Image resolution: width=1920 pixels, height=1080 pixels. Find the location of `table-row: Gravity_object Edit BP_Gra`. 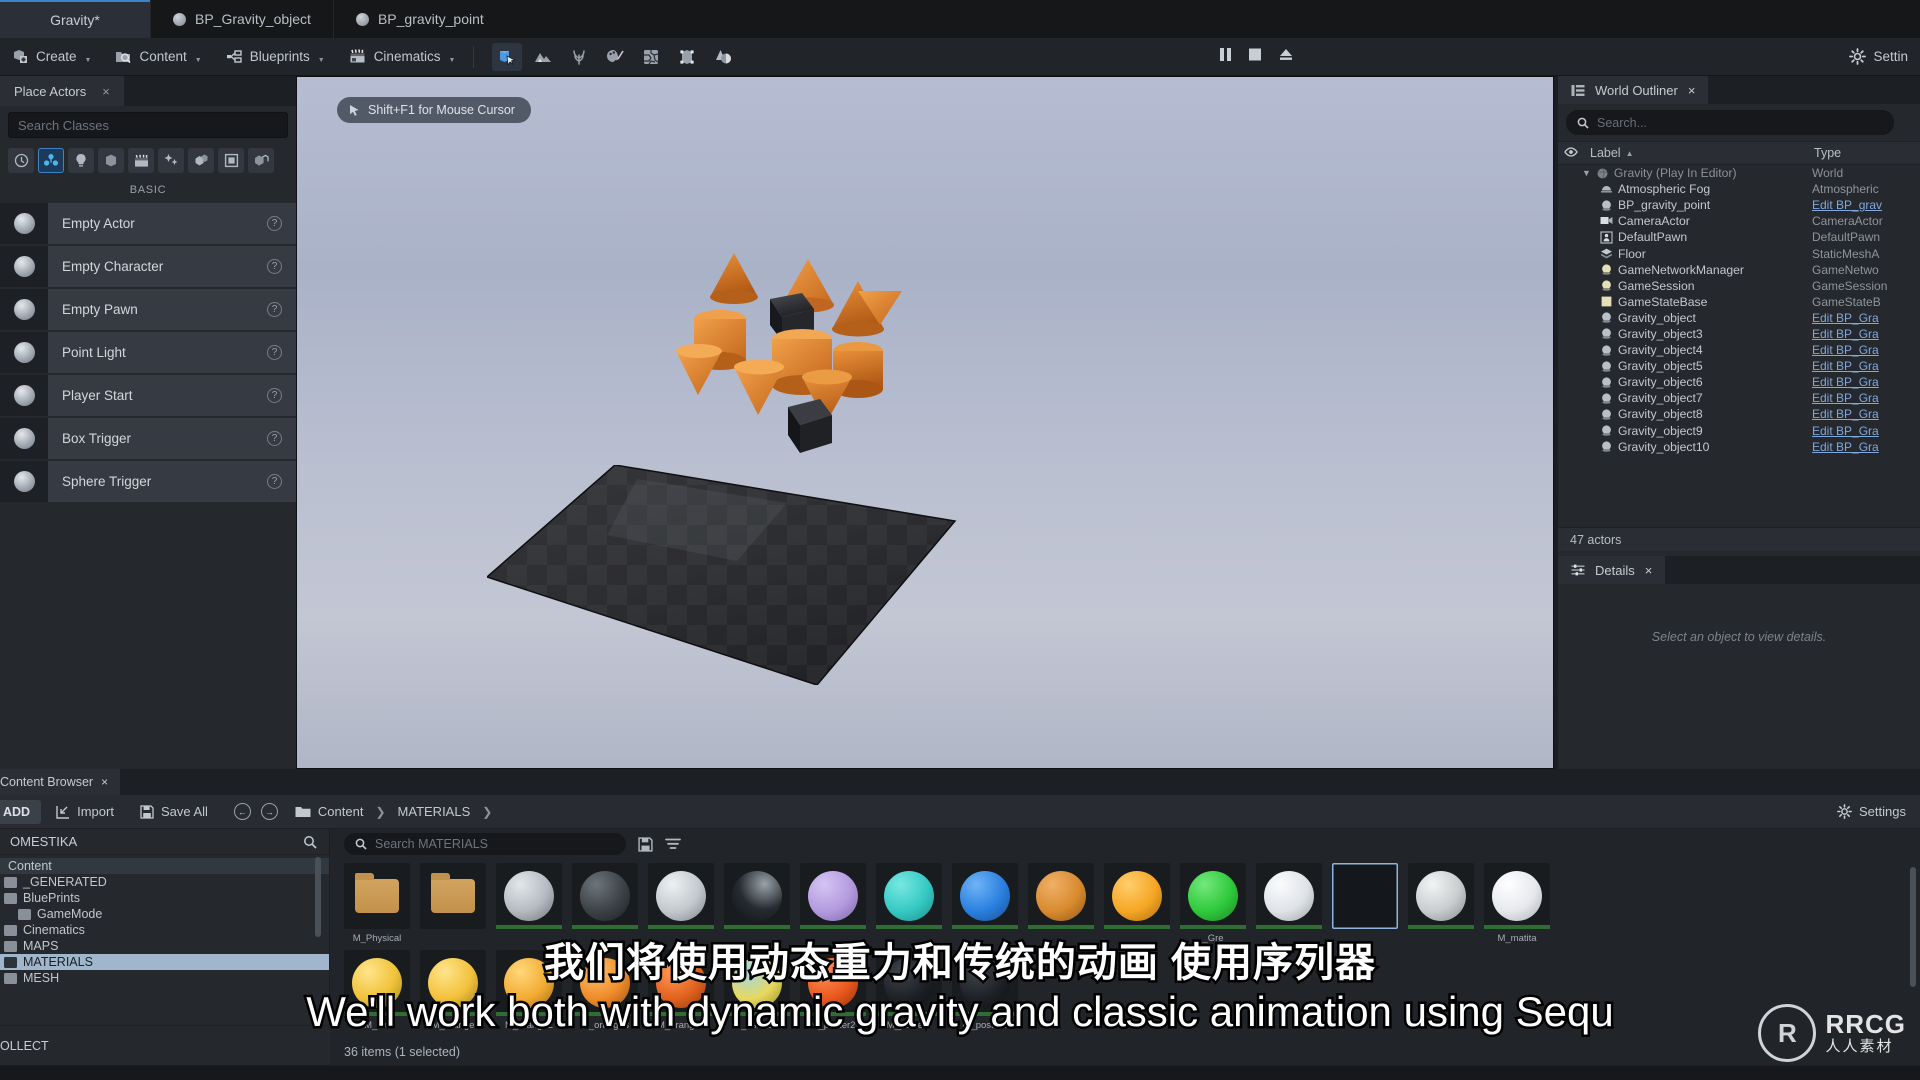

table-row: Gravity_object Edit BP_Gra is located at coordinates (1739, 318).